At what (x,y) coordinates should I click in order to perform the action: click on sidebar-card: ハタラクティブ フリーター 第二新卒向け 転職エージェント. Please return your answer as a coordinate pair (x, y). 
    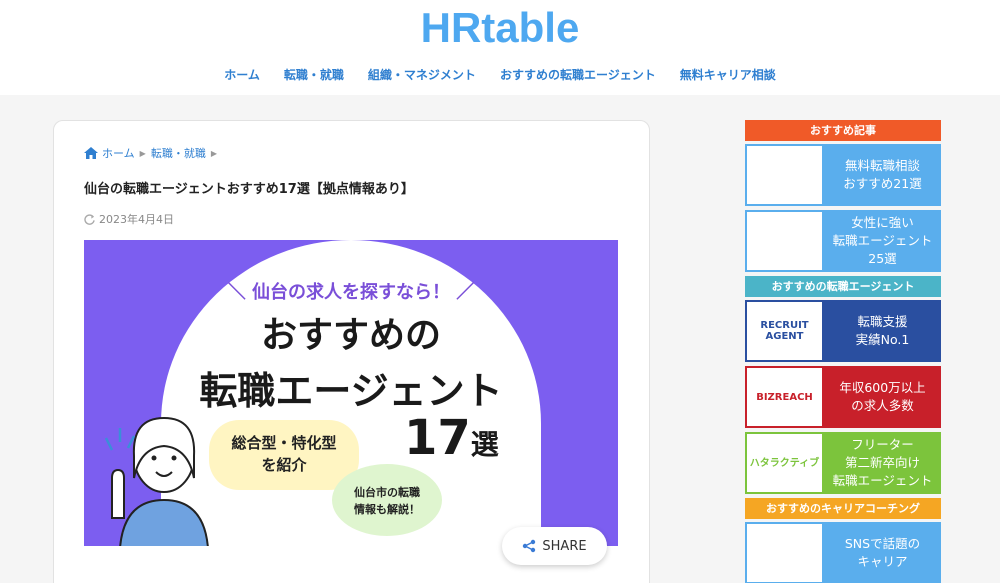
    Looking at the image, I should click on (843, 463).